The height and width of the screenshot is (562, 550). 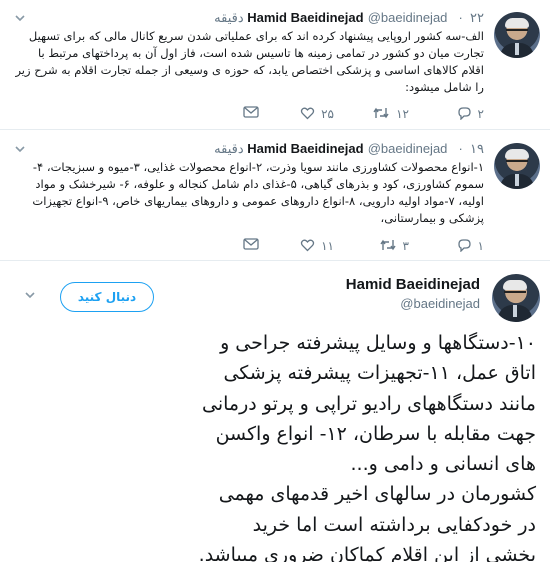 What do you see at coordinates (317, 114) in the screenshot?
I see `like-button: ۲۵` at bounding box center [317, 114].